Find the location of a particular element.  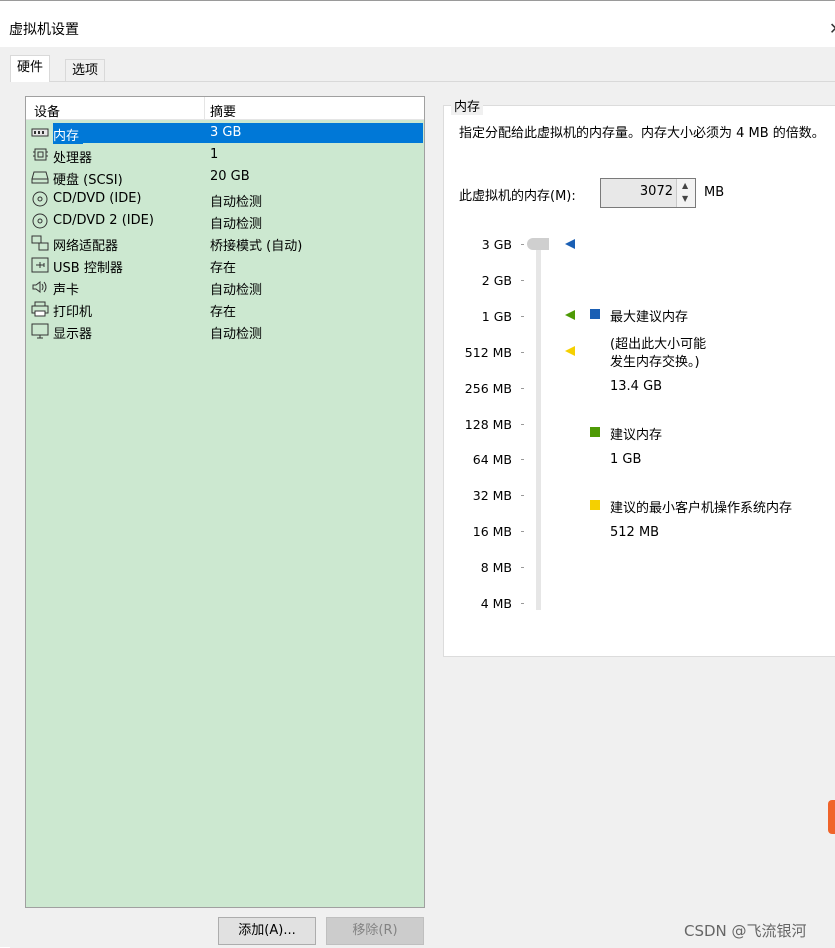

recommended-label: 建议内存 is located at coordinates (636, 435).